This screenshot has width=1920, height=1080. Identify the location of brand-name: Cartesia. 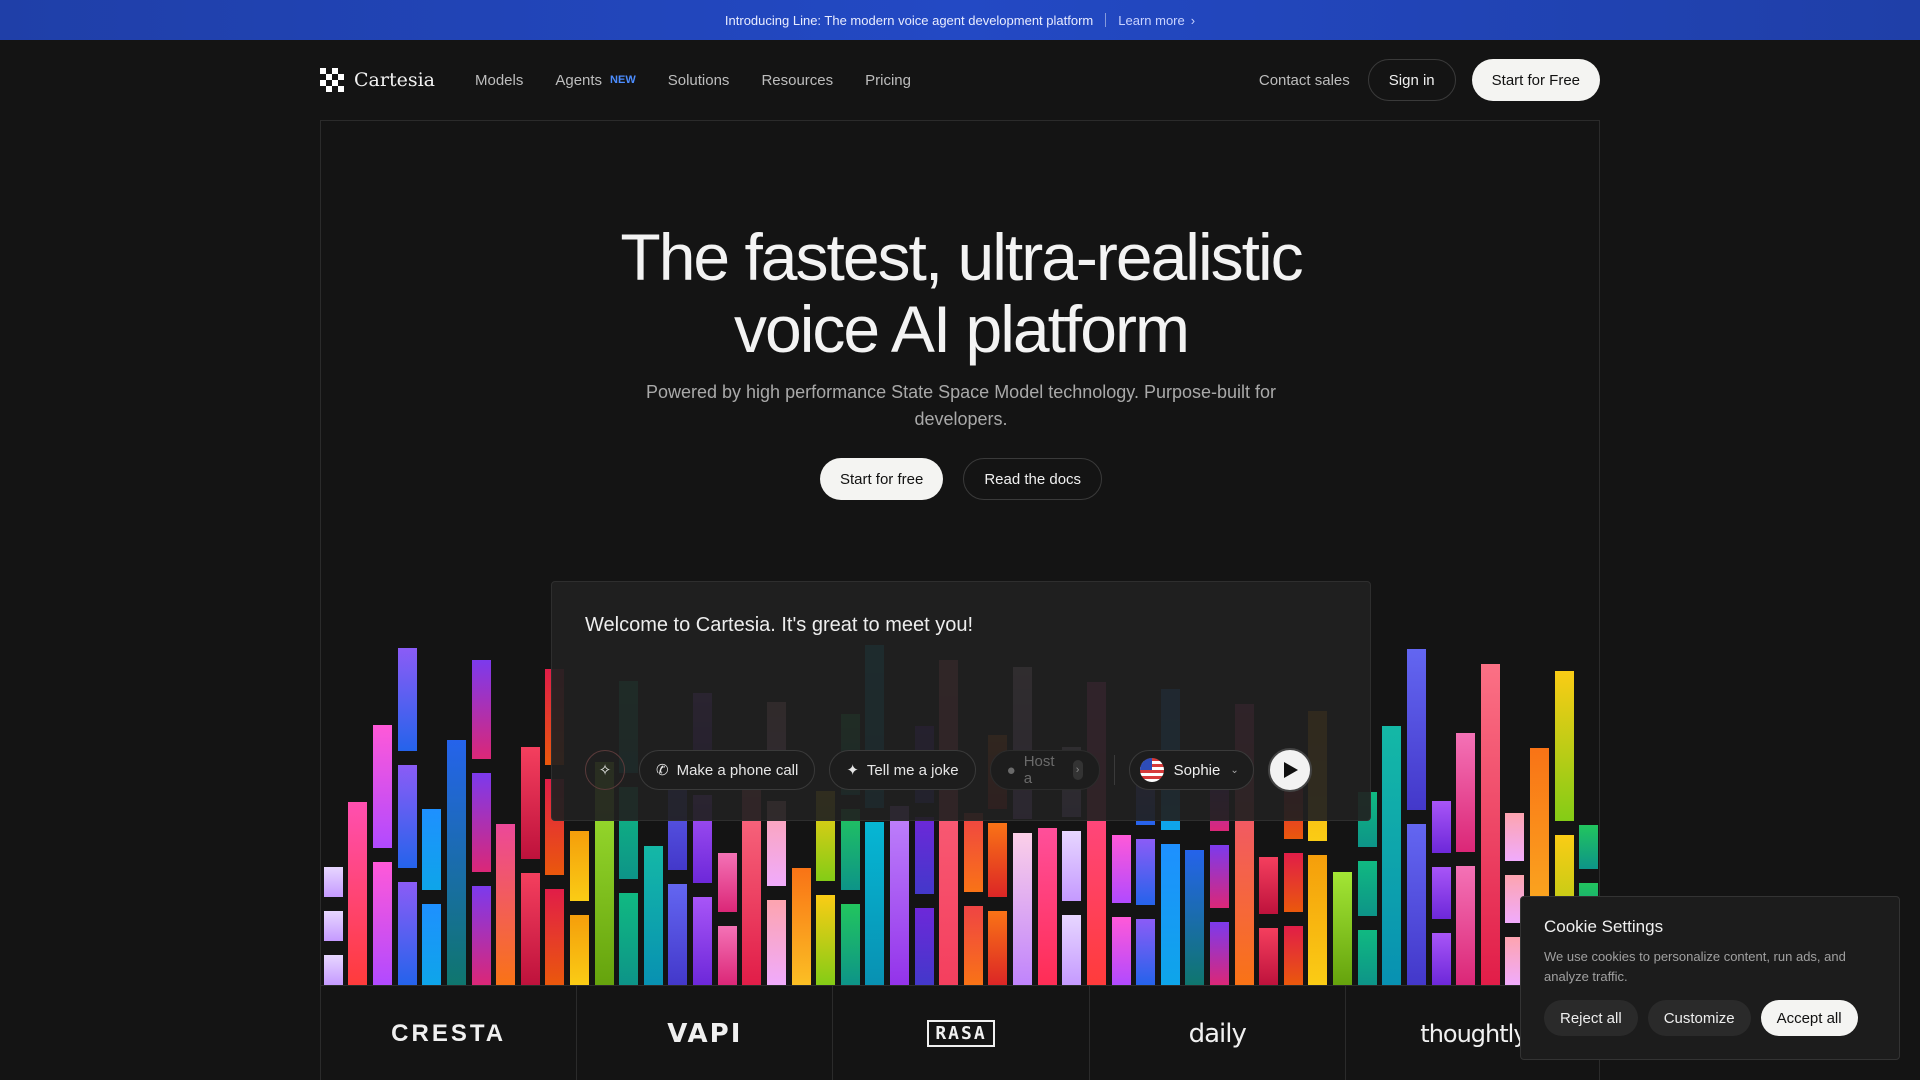
(394, 80).